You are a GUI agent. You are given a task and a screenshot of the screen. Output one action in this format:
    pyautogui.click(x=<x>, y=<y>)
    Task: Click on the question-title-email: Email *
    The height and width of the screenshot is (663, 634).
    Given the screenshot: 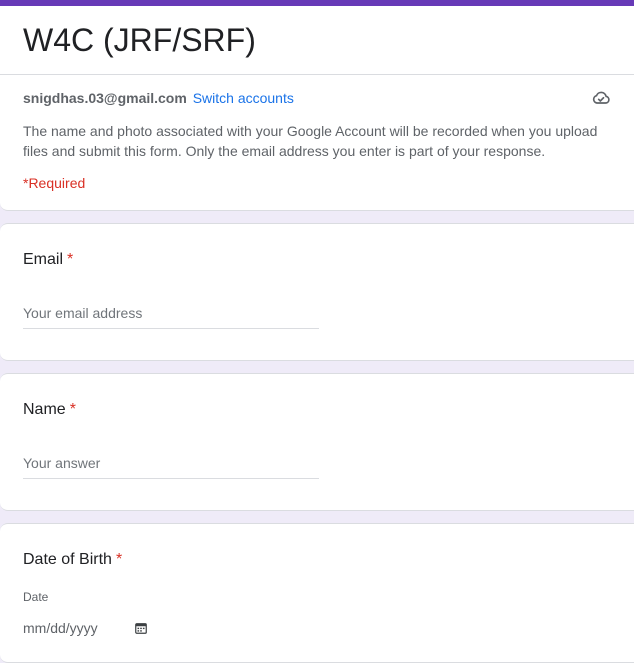 What is the action you would take?
    pyautogui.click(x=48, y=260)
    